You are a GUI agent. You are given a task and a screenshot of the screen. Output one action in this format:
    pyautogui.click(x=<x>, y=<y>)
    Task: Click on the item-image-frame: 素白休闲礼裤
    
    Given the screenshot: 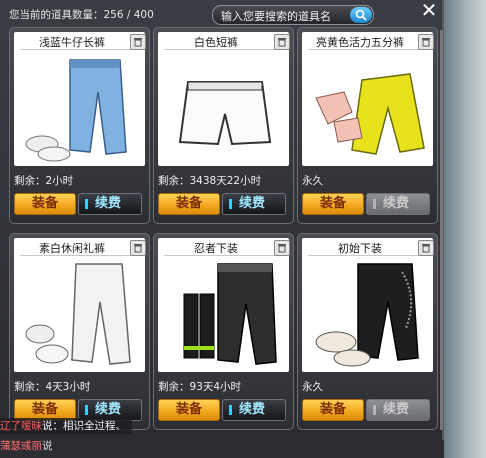 What is the action you would take?
    pyautogui.click(x=80, y=305)
    